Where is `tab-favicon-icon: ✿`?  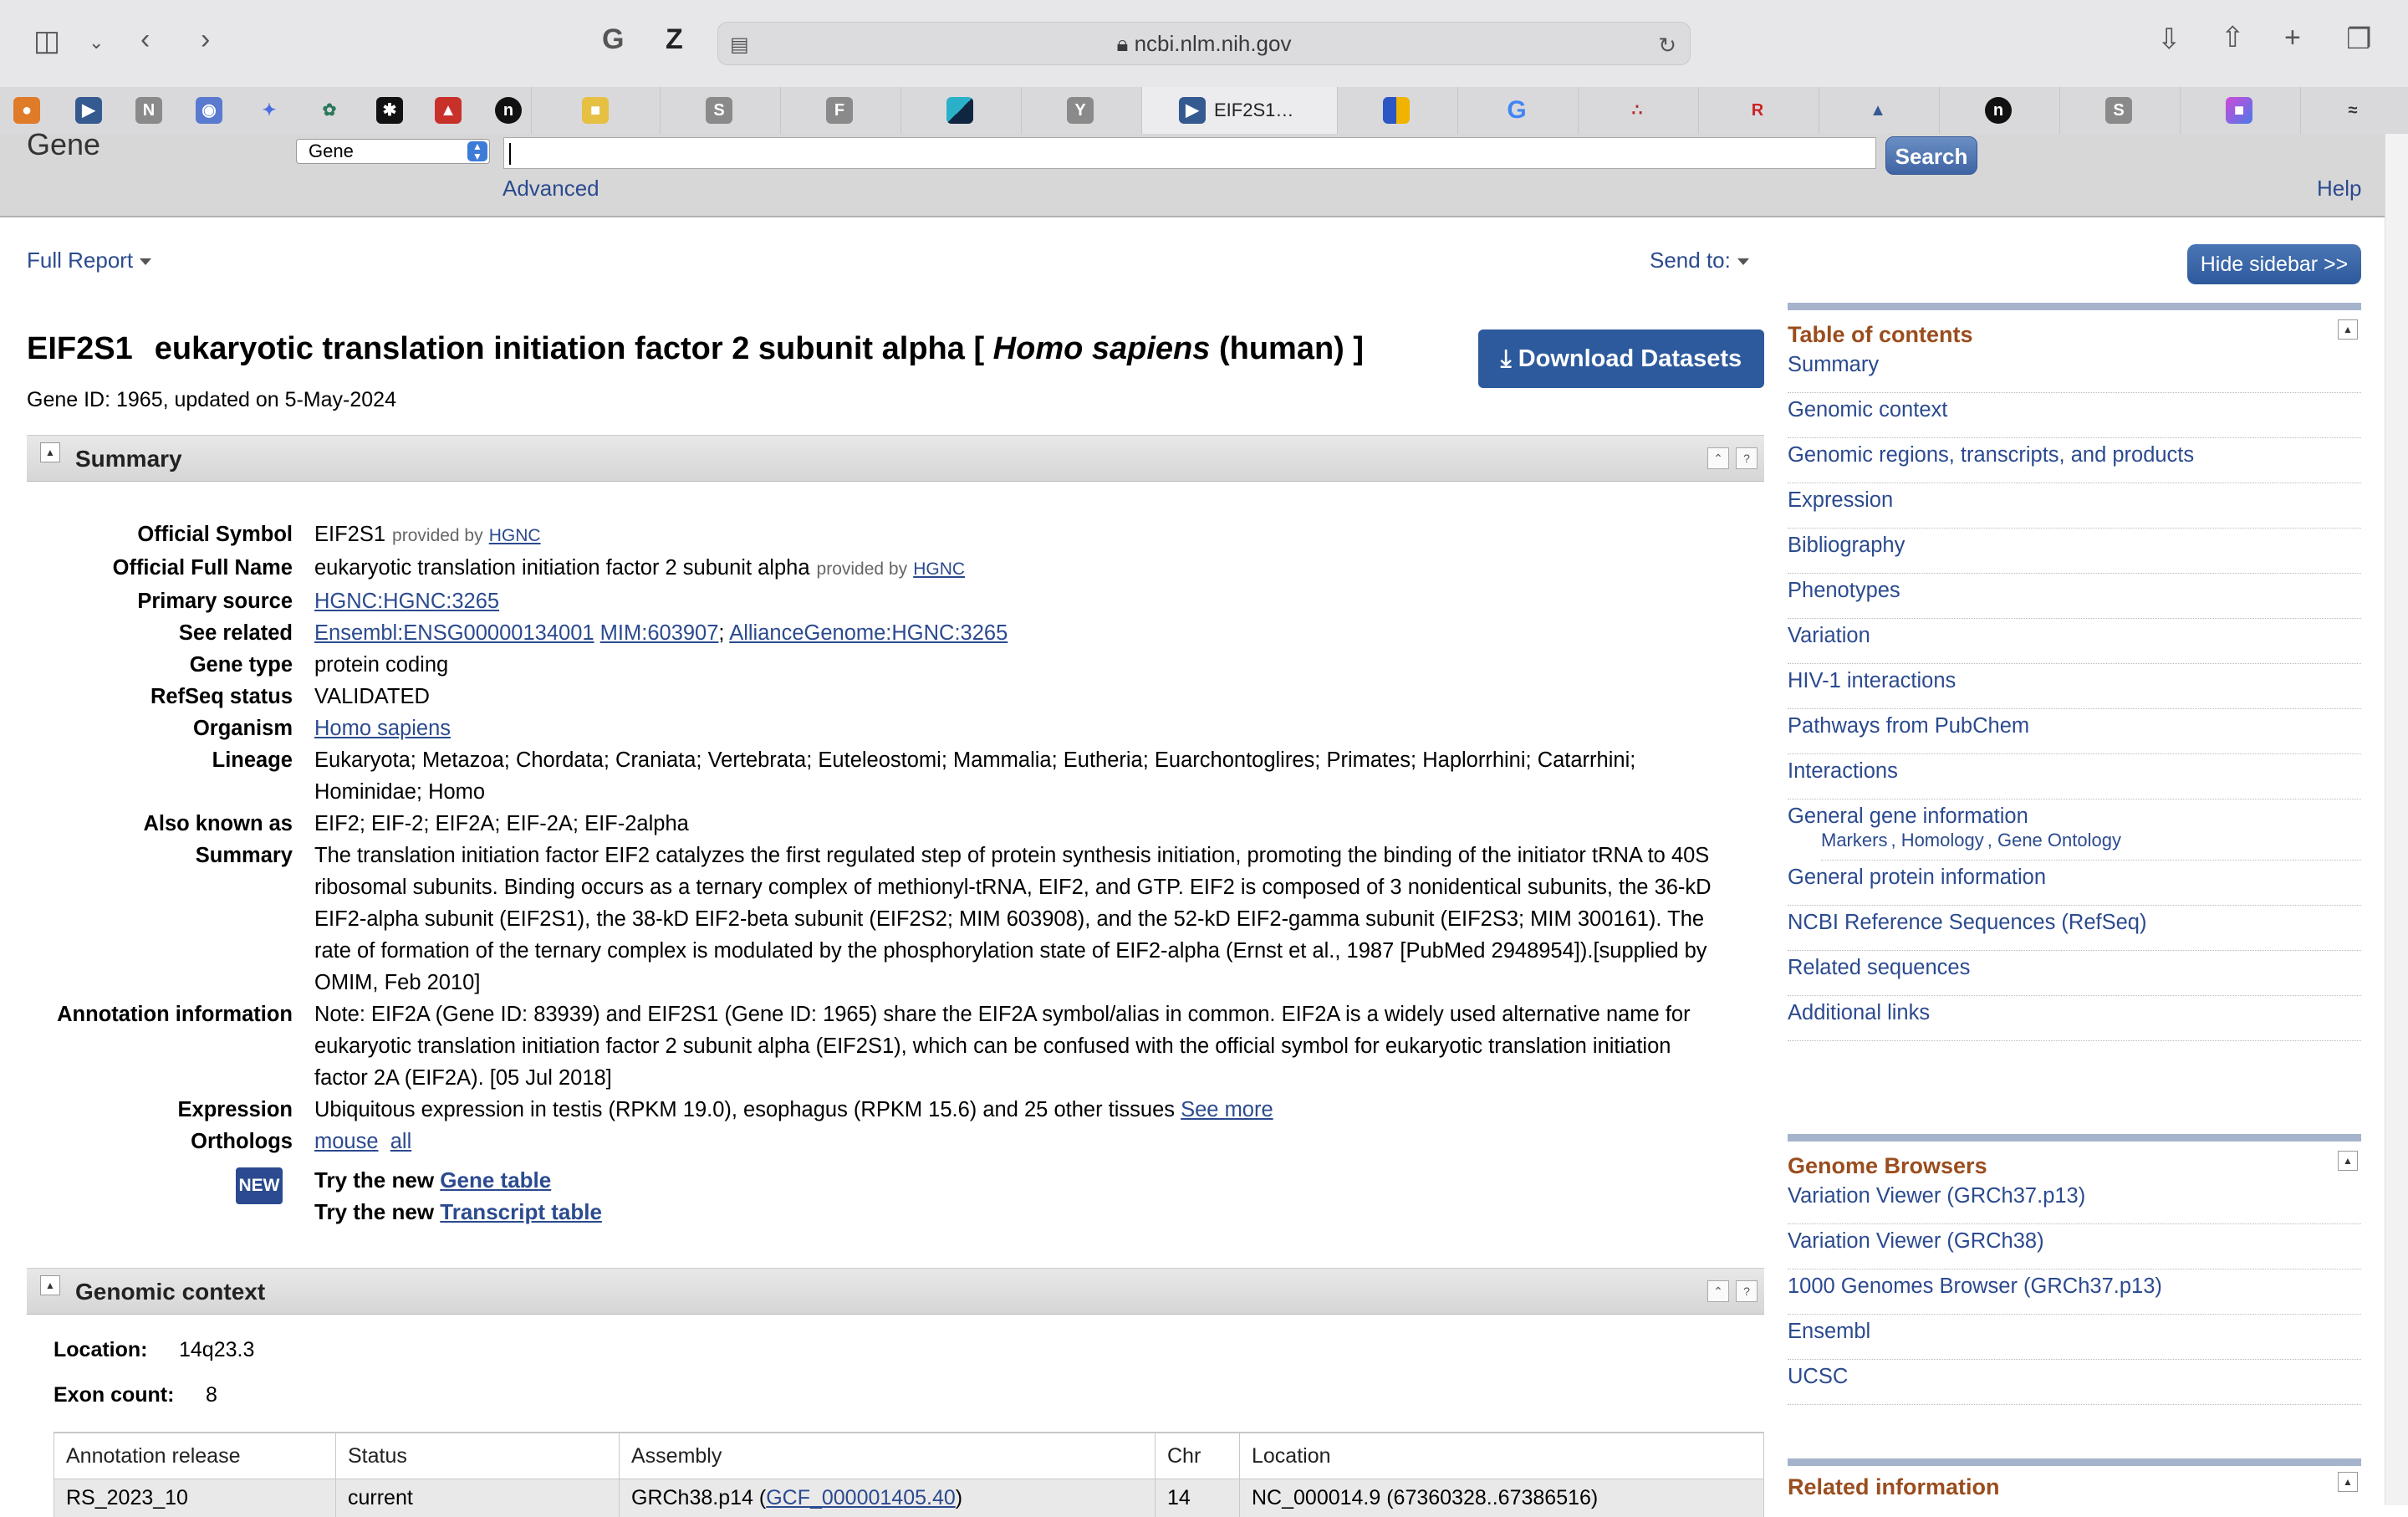 tab-favicon-icon: ✿ is located at coordinates (330, 111).